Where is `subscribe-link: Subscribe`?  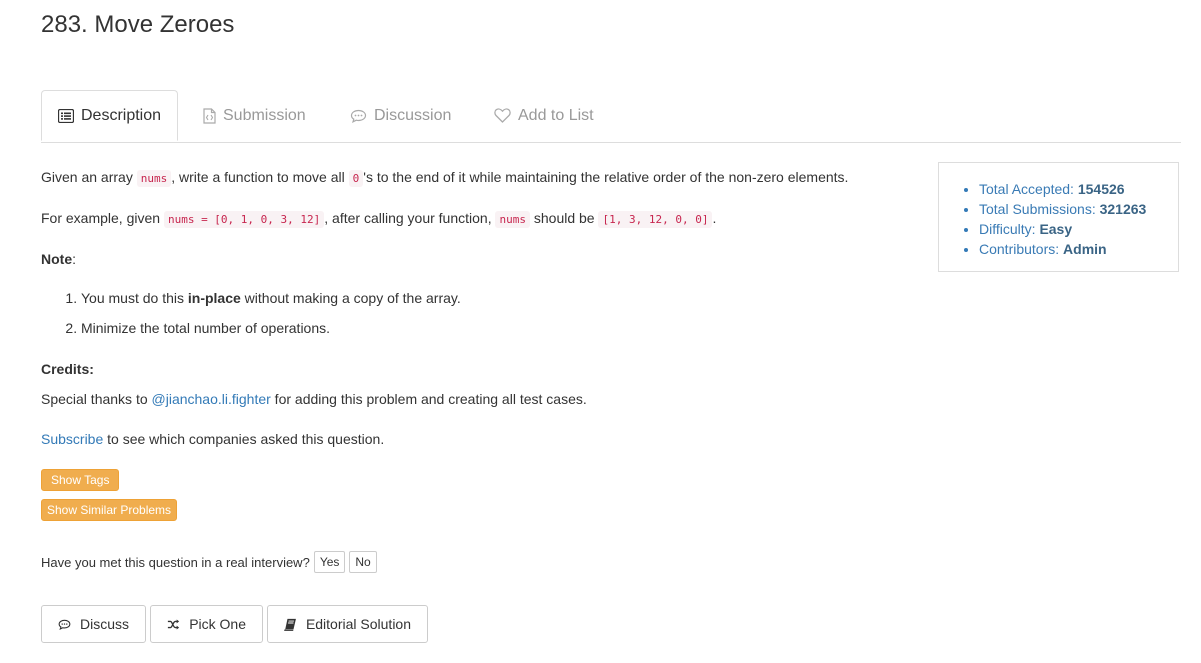
subscribe-link: Subscribe is located at coordinates (72, 439).